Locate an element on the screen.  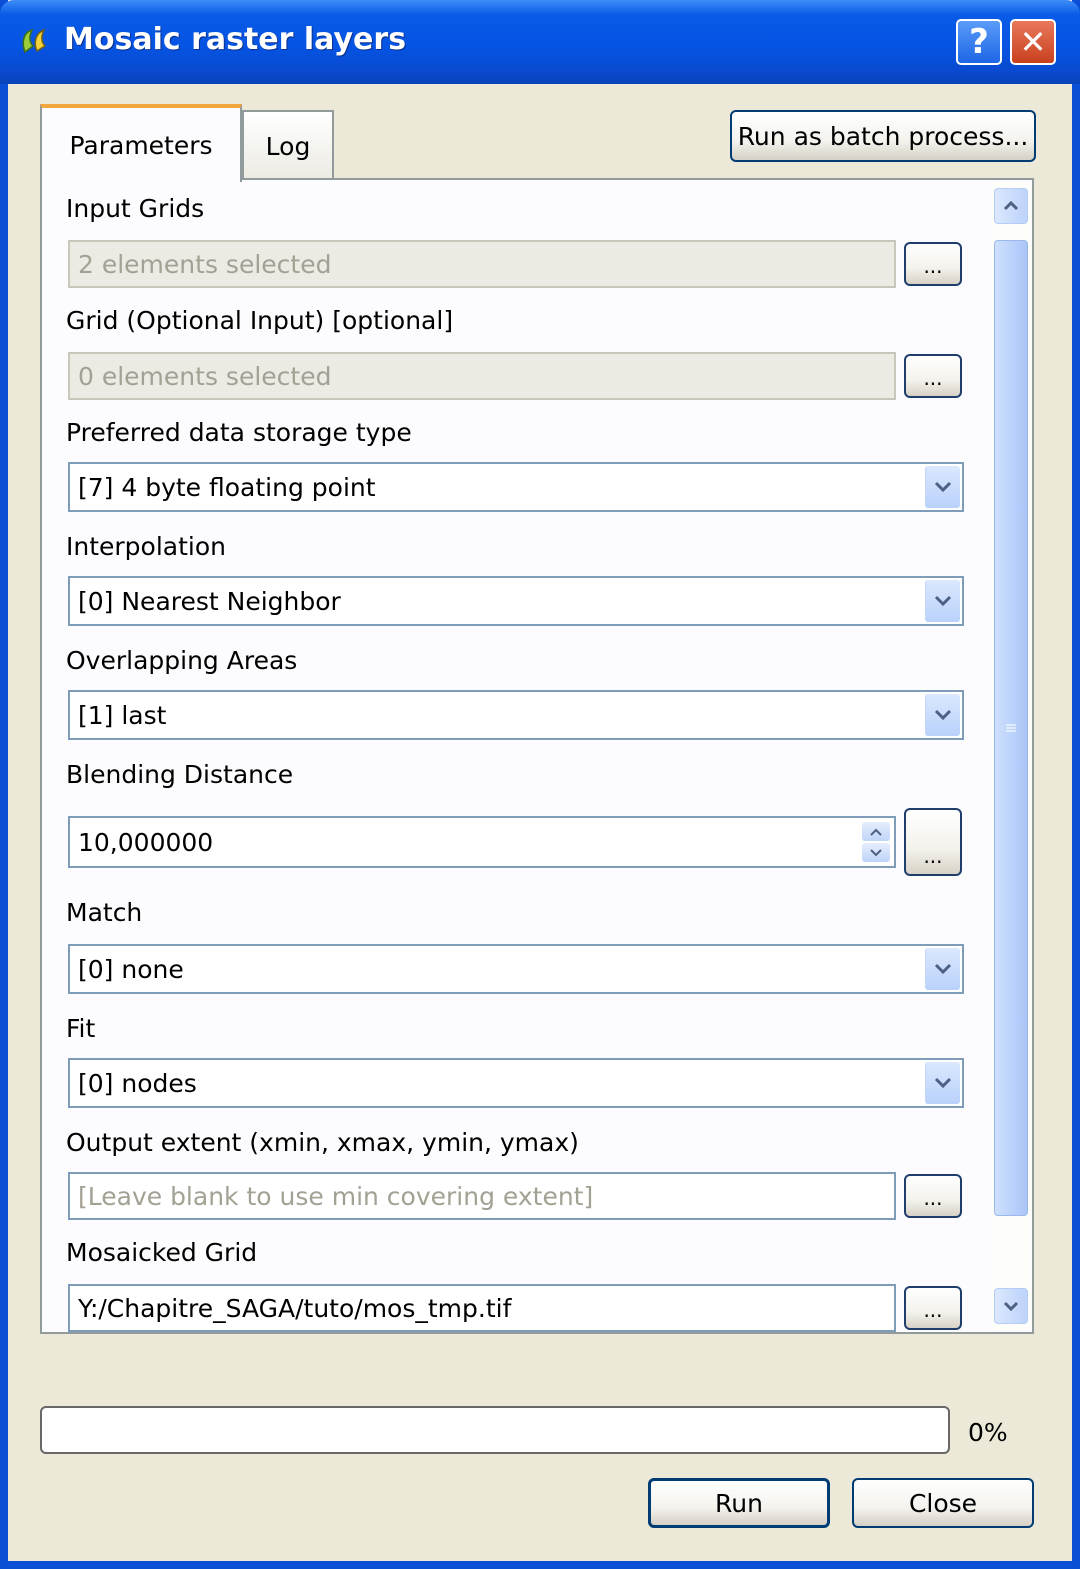
match-label: Match is located at coordinates (104, 912).